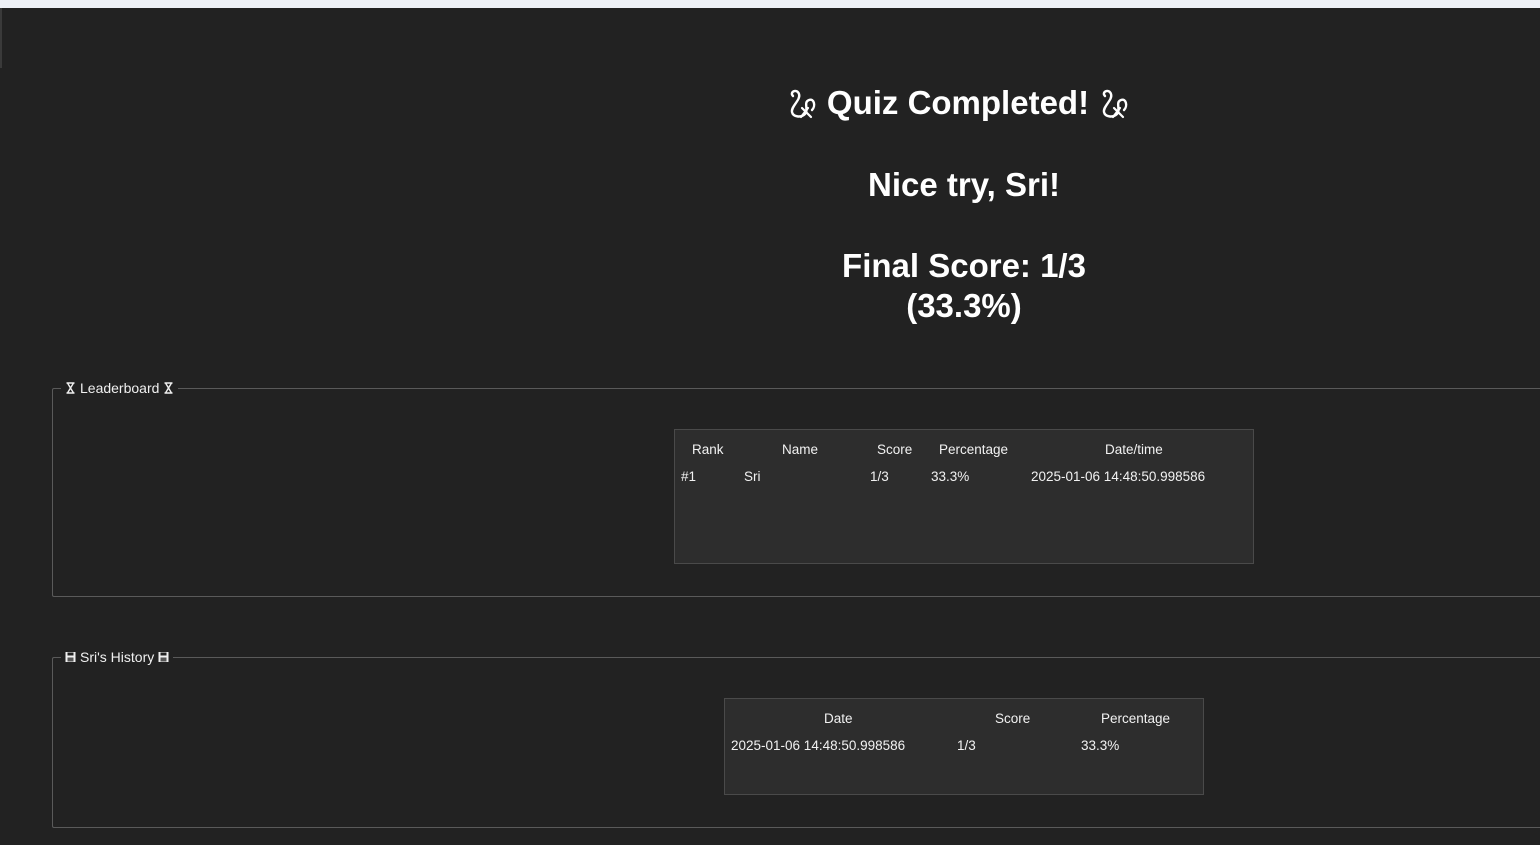 The height and width of the screenshot is (845, 1540). I want to click on window-left-edge, so click(1, 38).